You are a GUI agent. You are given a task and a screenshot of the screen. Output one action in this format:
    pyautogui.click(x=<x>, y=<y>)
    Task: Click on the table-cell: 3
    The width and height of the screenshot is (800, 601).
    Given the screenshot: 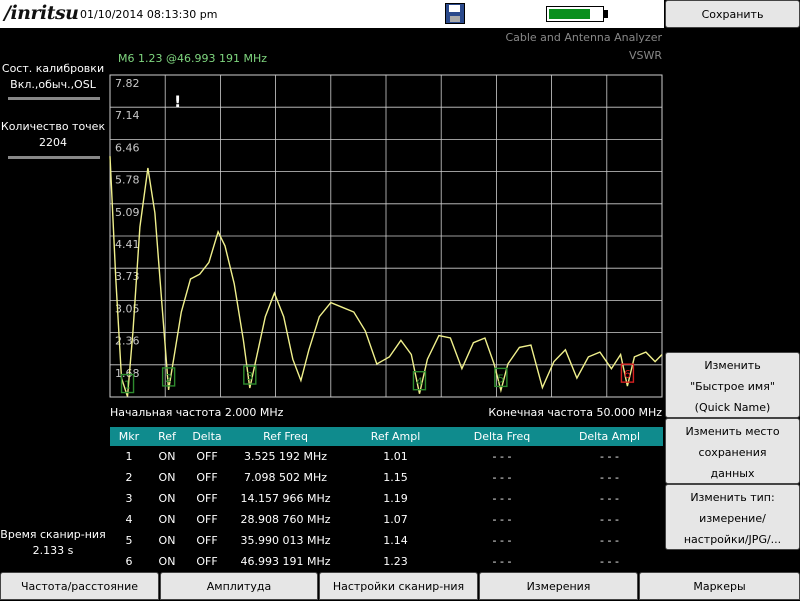 What is the action you would take?
    pyautogui.click(x=129, y=498)
    